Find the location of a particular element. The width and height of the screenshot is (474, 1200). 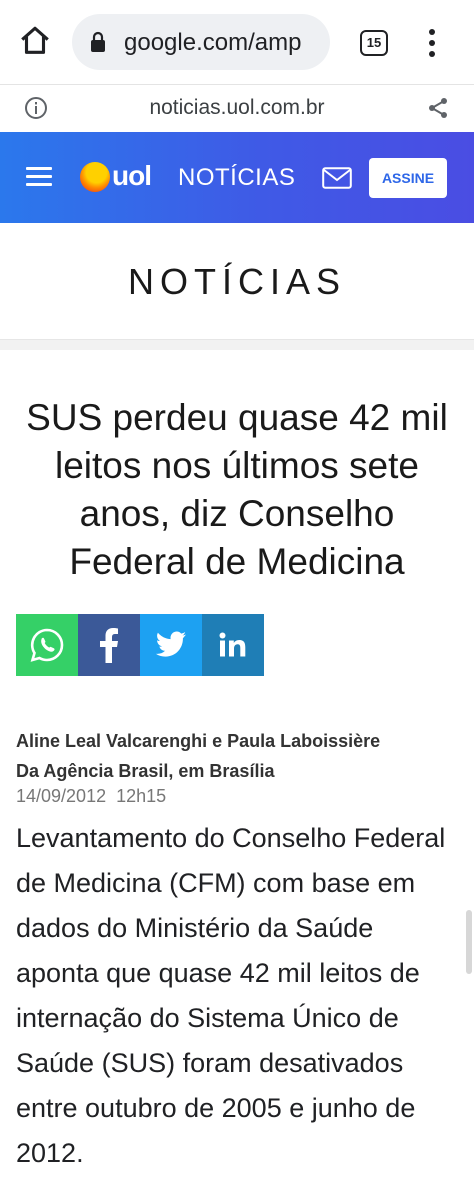

divider is located at coordinates (237, 345).